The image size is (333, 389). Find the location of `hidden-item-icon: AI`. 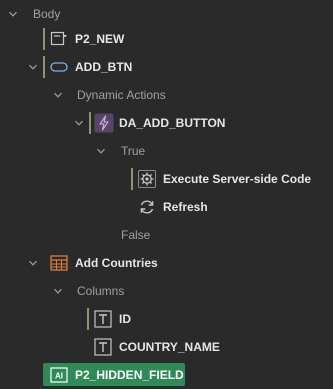

hidden-item-icon: AI is located at coordinates (59, 375).